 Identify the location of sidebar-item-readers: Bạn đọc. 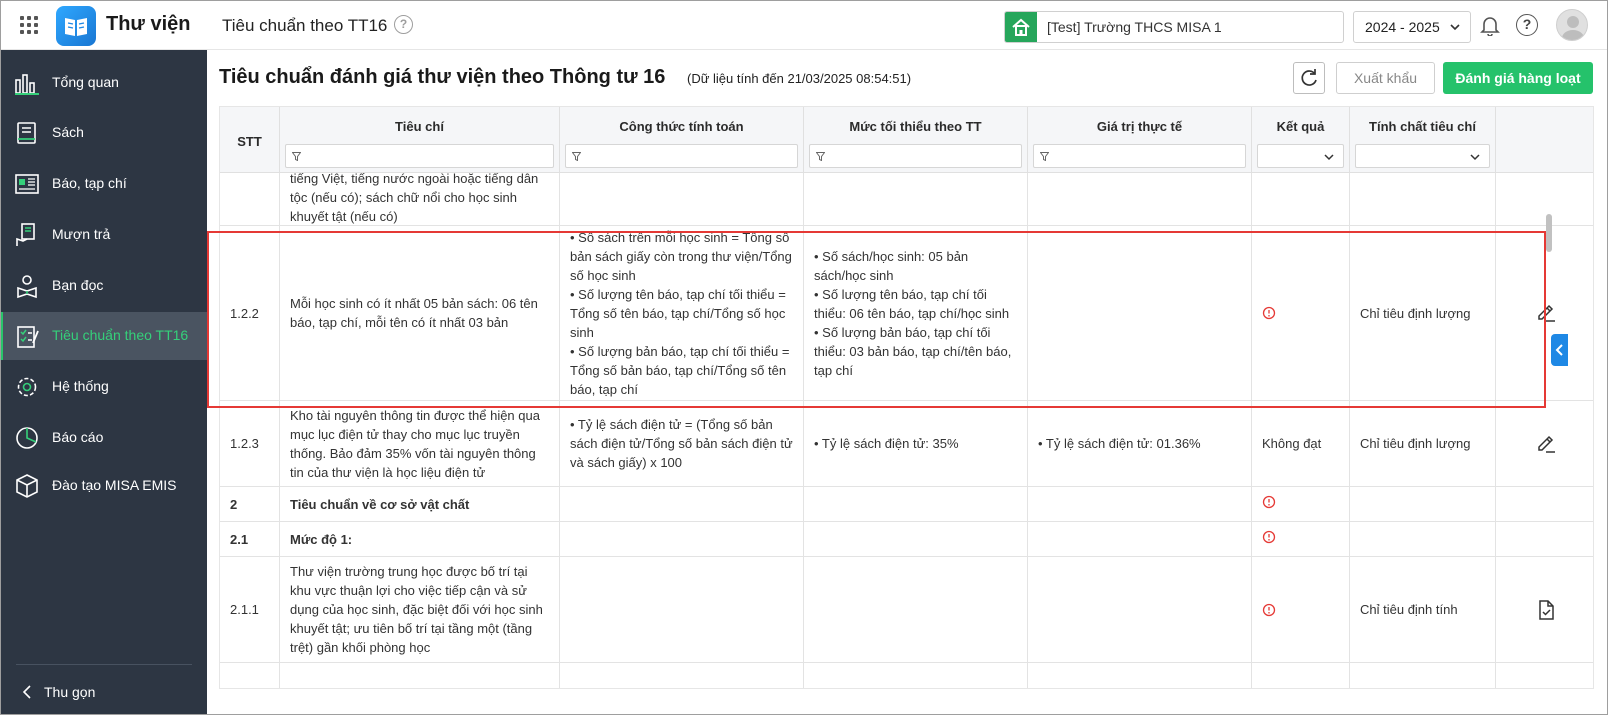
(103, 286).